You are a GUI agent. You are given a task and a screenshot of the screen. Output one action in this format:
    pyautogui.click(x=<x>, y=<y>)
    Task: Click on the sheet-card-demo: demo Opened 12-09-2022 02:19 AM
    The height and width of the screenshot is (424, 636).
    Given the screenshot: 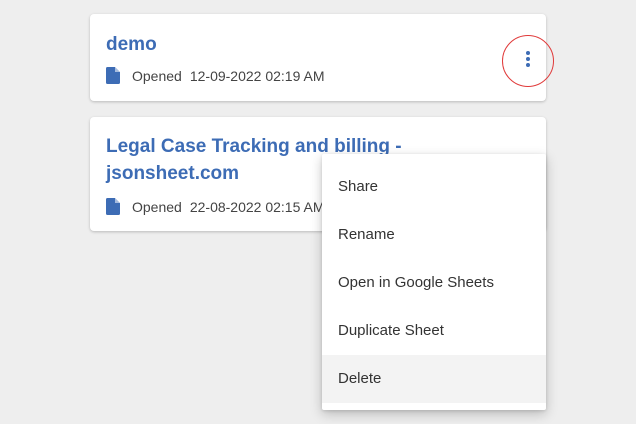 What is the action you would take?
    pyautogui.click(x=318, y=57)
    